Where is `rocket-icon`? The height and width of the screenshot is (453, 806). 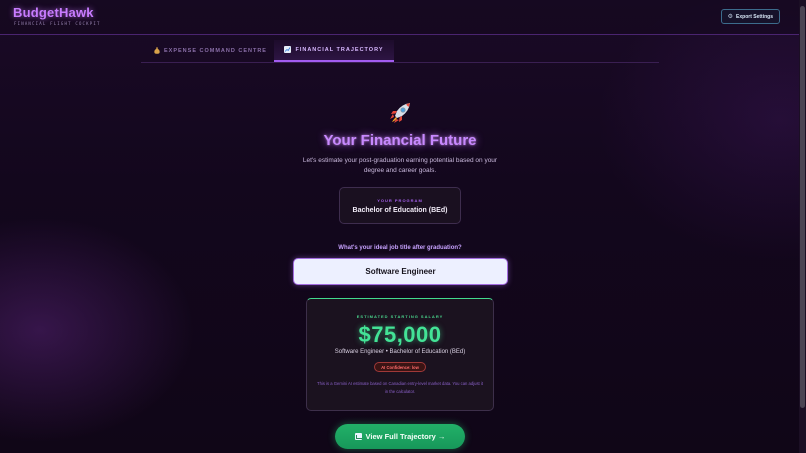 rocket-icon is located at coordinates (400, 113).